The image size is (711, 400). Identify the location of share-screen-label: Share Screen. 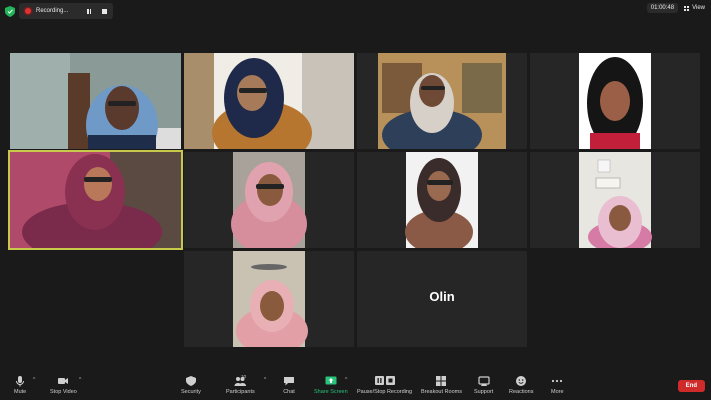
(331, 392).